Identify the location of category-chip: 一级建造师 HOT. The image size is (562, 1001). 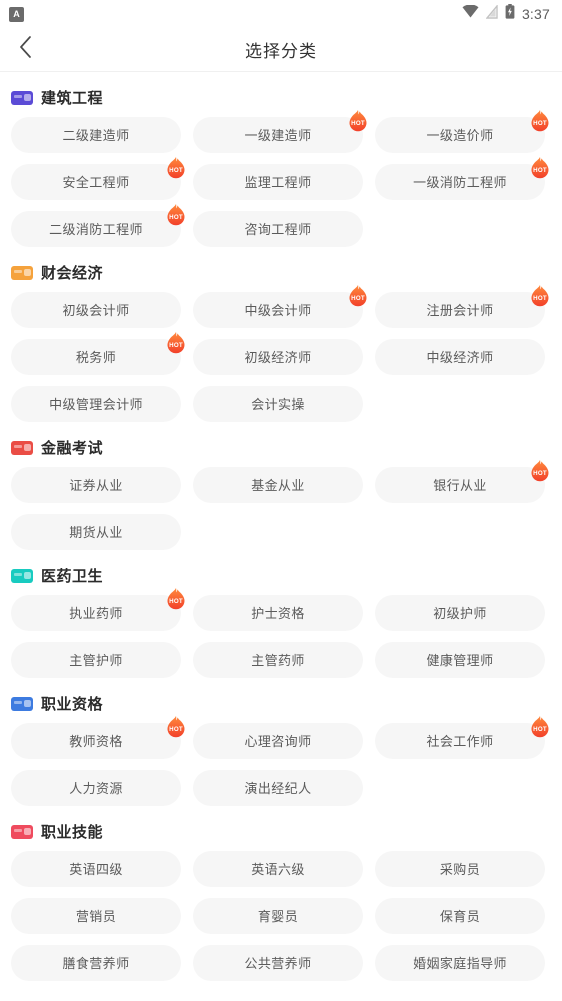
(280, 131).